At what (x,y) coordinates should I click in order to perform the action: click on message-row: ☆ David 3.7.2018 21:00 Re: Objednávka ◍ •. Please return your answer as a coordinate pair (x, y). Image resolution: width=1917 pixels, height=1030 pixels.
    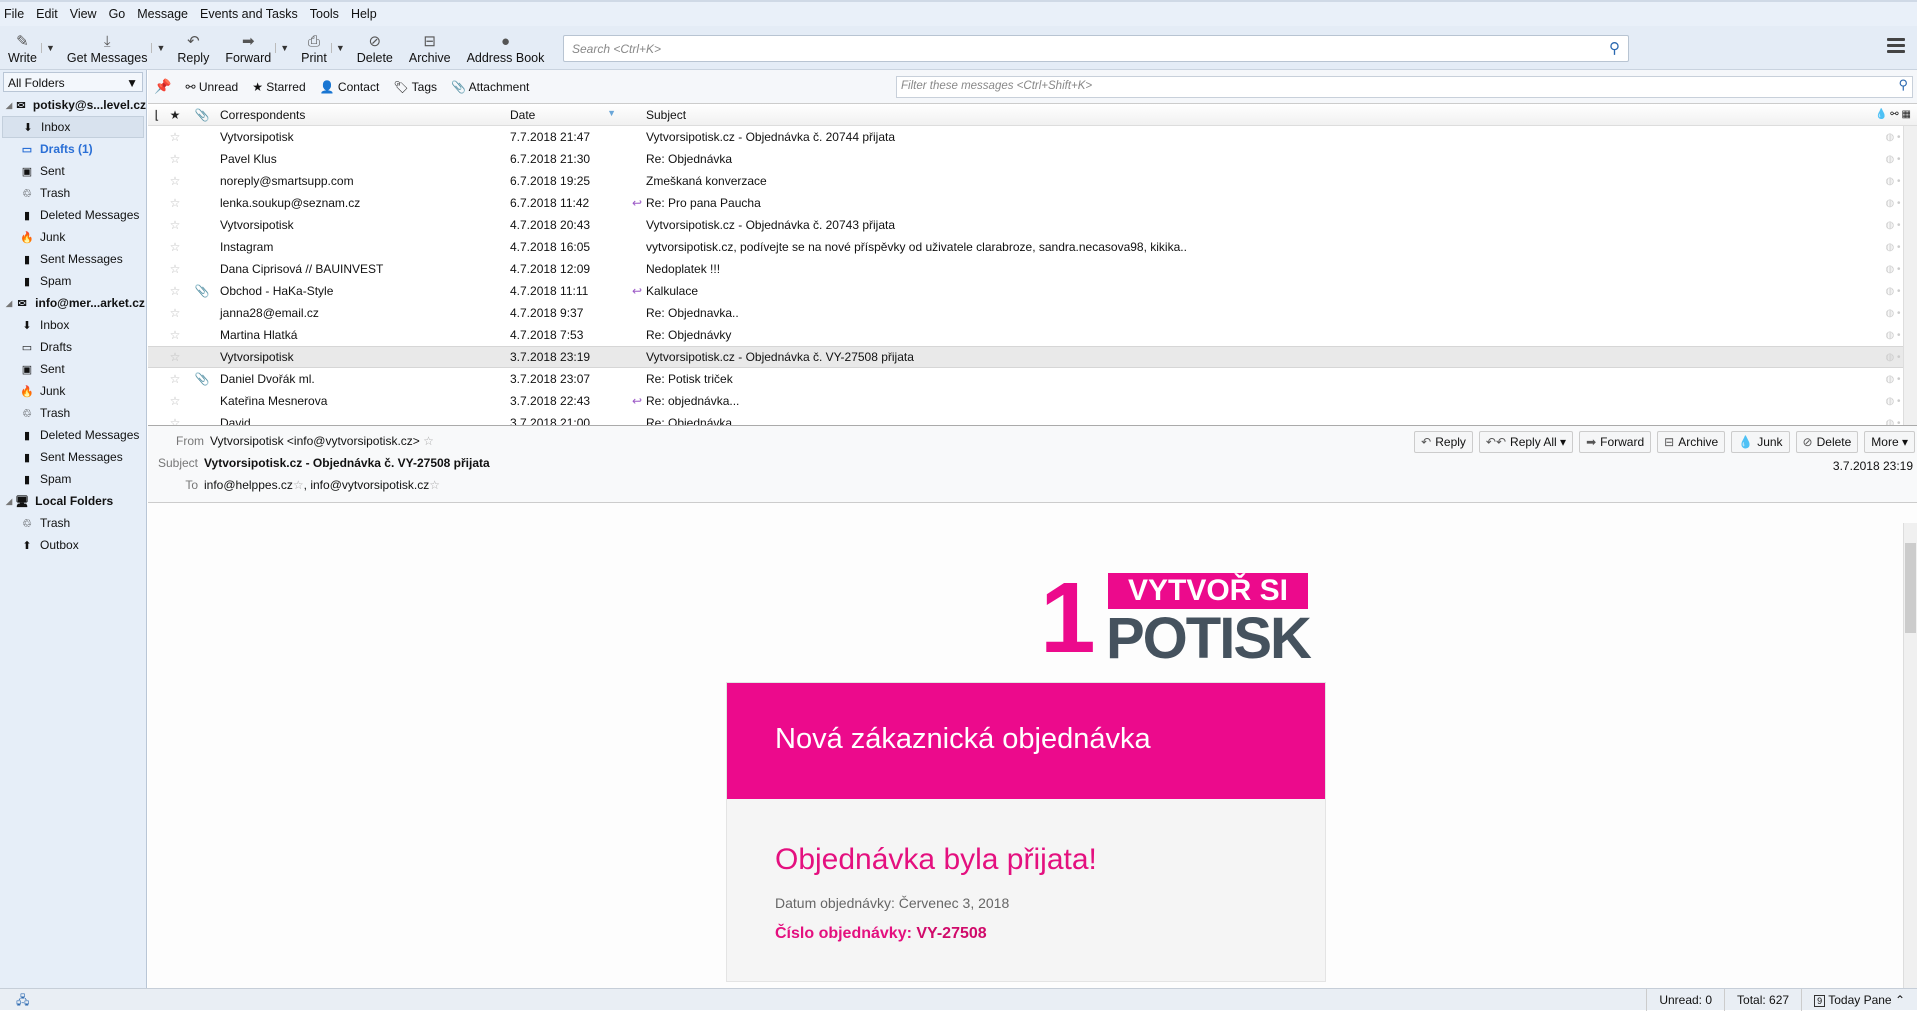
    Looking at the image, I should click on (1032, 418).